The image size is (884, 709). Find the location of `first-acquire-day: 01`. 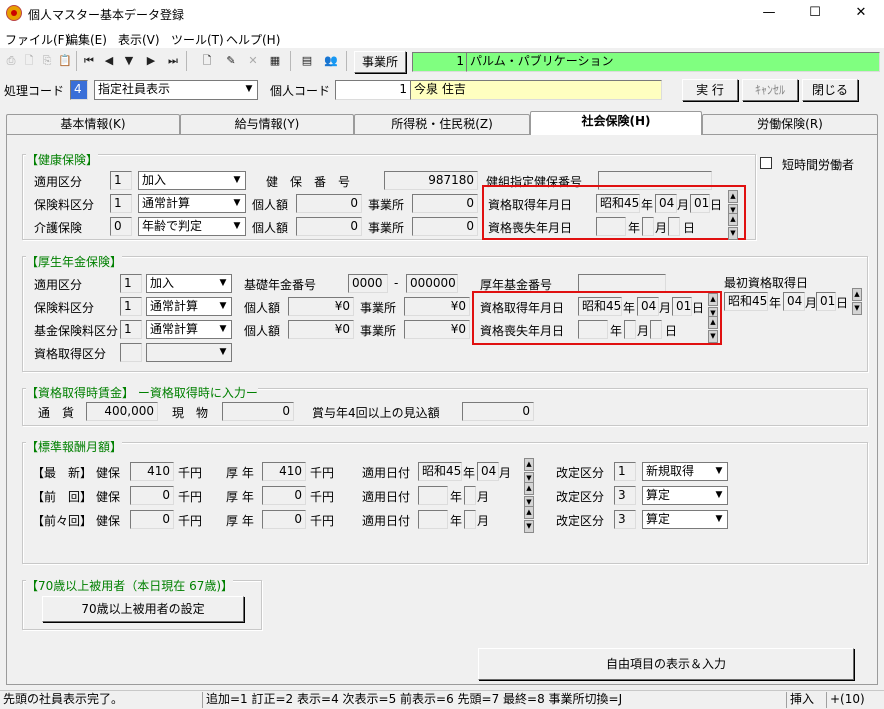

first-acquire-day: 01 is located at coordinates (826, 301).